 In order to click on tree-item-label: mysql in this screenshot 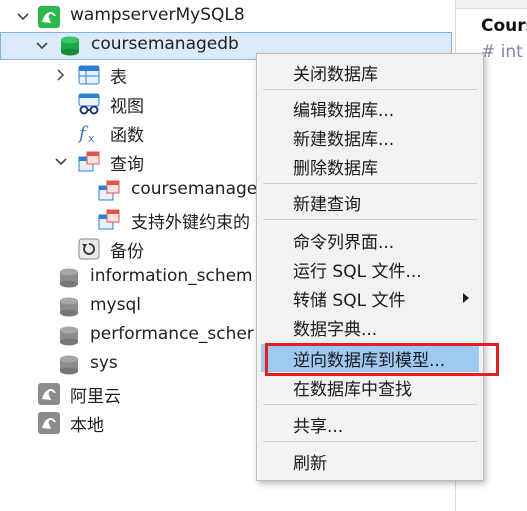, I will do `click(115, 305)`.